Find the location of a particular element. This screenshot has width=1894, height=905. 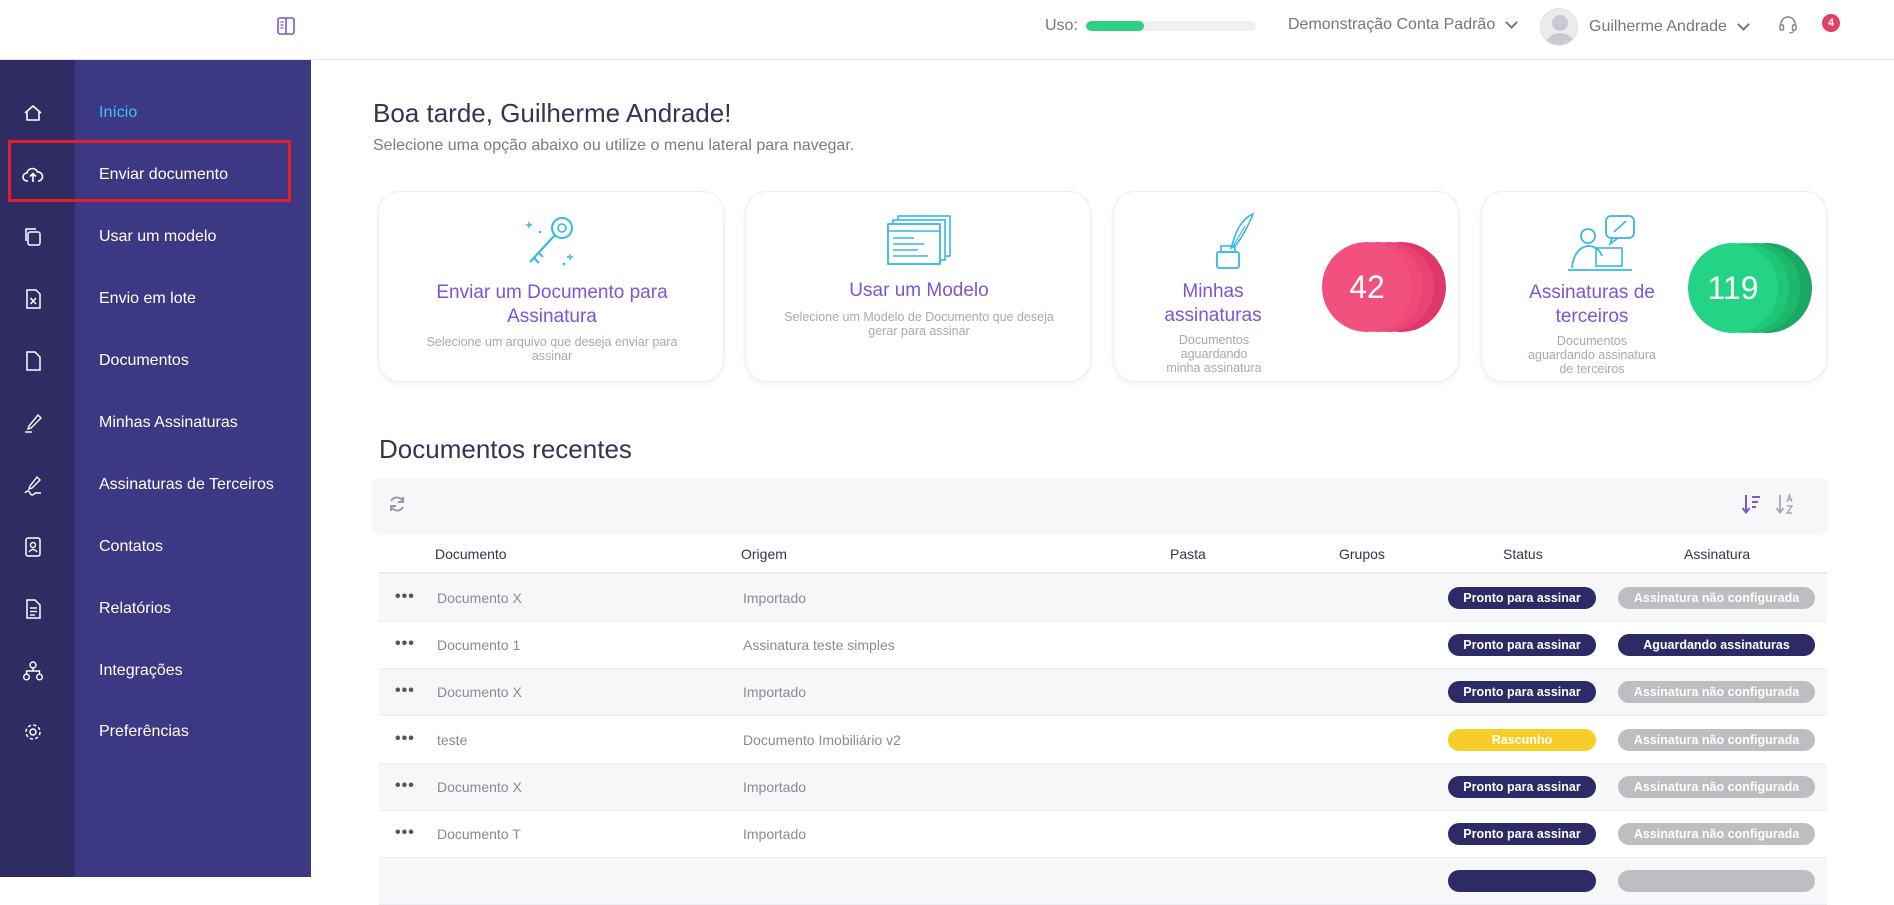

sidebar-item-início: Início is located at coordinates (155, 113).